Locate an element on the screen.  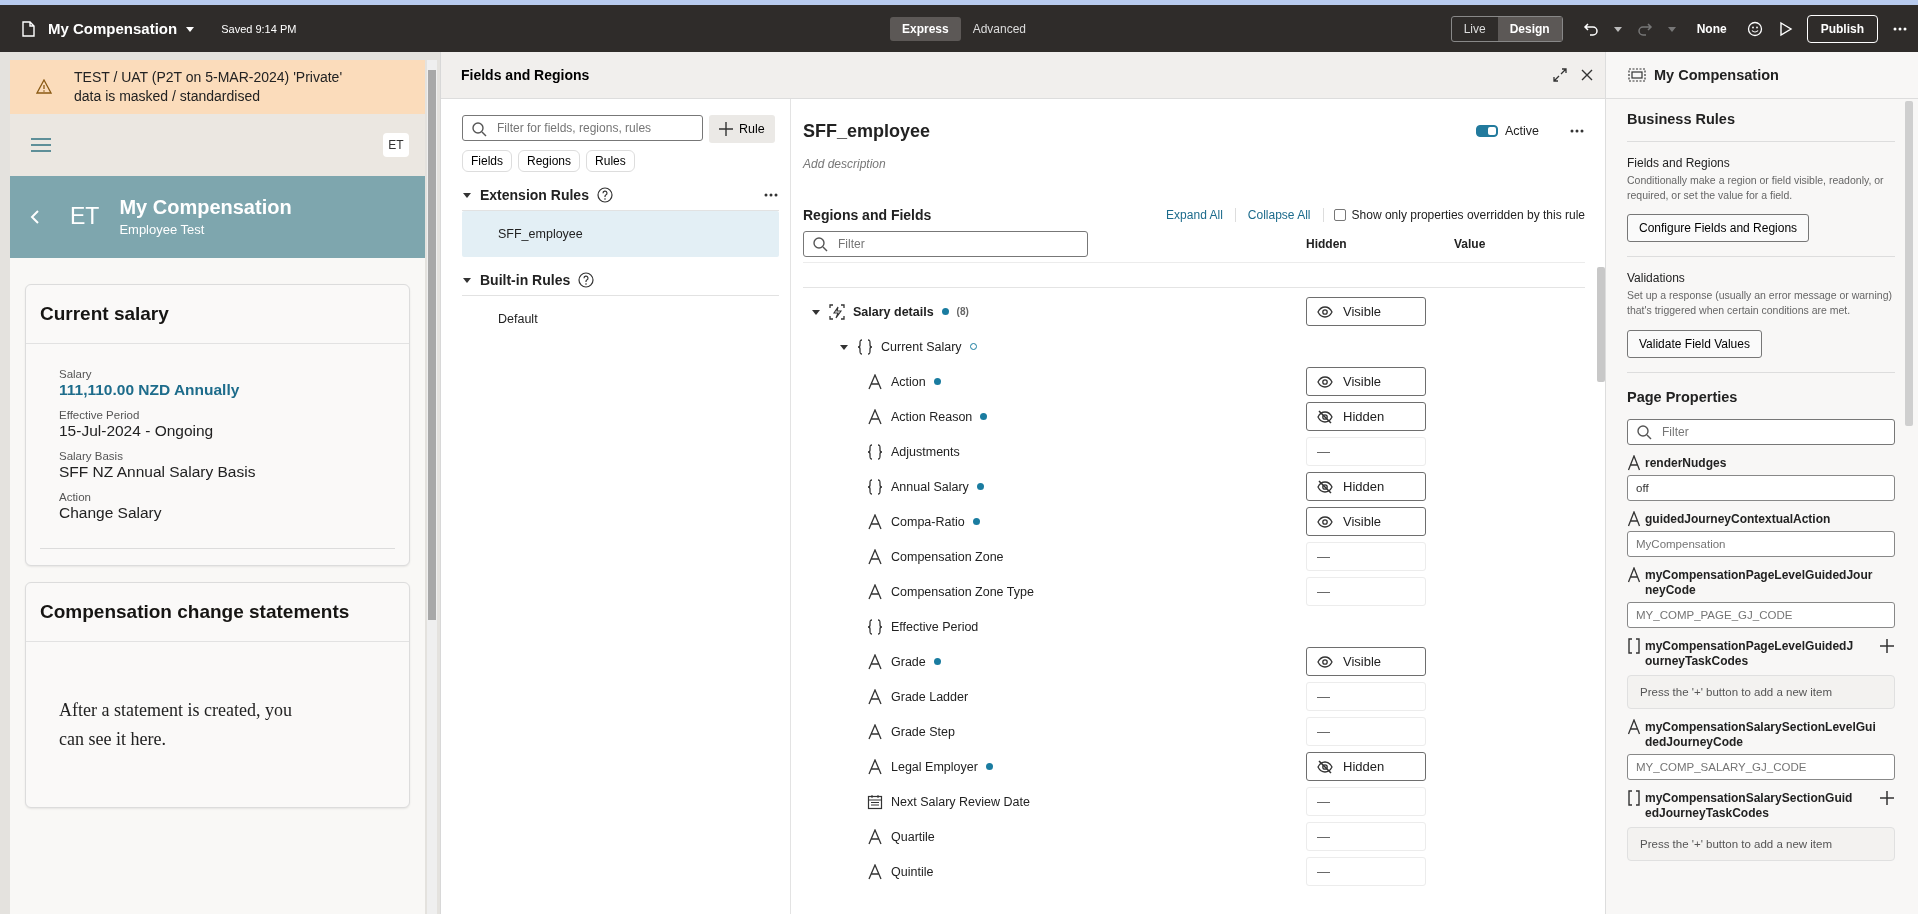
rule-item: Default is located at coordinates (620, 319).